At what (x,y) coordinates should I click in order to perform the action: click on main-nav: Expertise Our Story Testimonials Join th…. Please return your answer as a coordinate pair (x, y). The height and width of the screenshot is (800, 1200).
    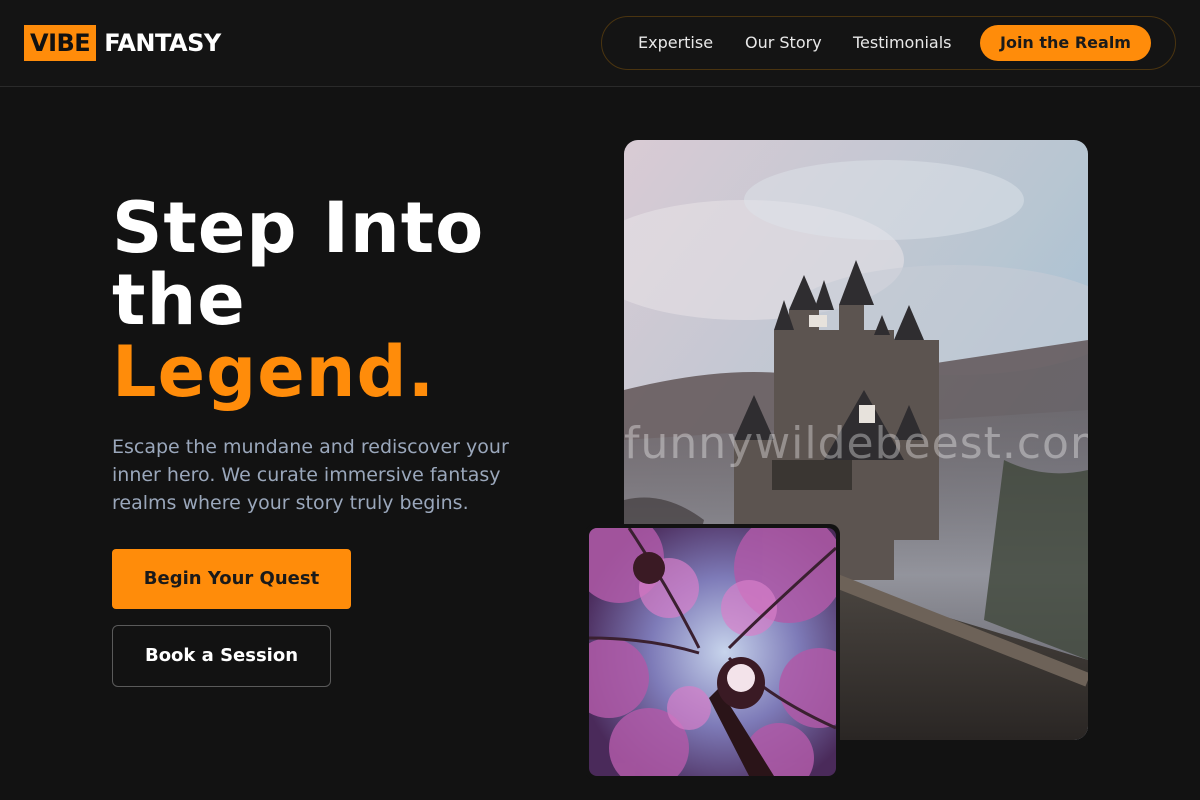
    Looking at the image, I should click on (888, 43).